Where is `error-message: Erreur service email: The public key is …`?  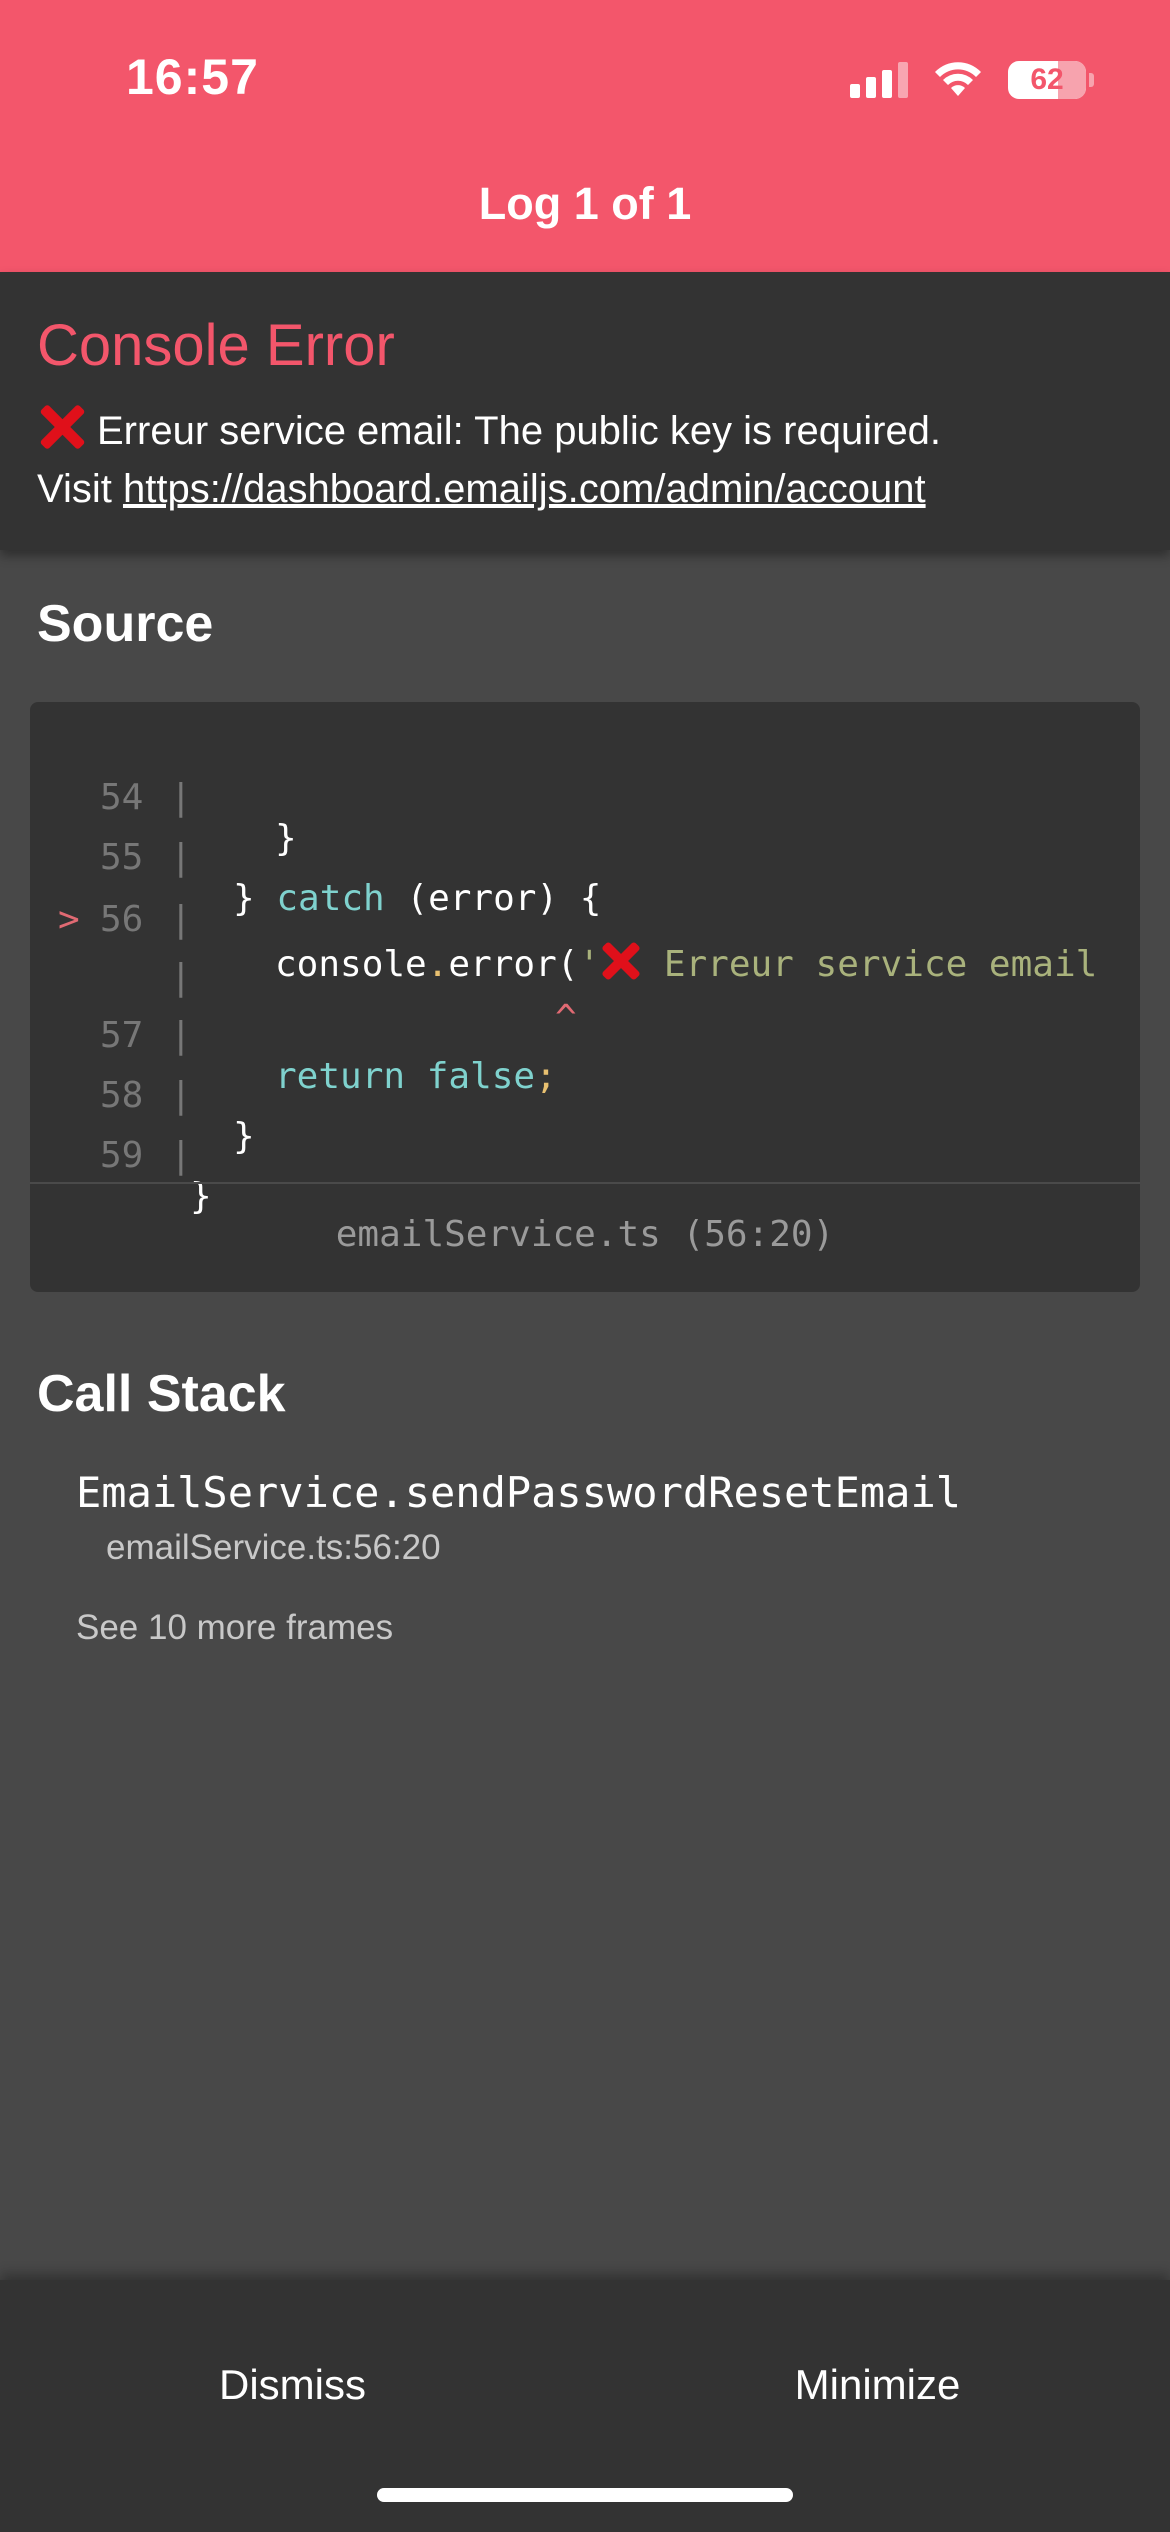
error-message: Erreur service email: The public key is … is located at coordinates (587, 460).